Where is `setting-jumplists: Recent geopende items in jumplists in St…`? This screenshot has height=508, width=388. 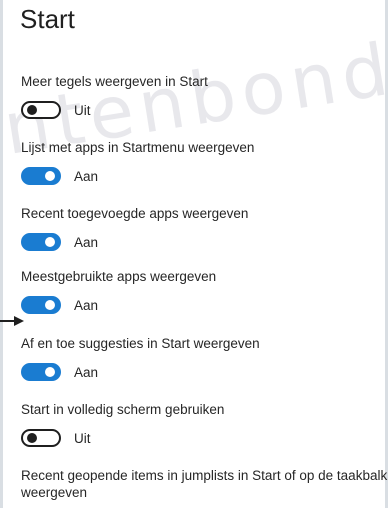
setting-jumplists: Recent geopende items in jumplists in St… is located at coordinates (204, 484).